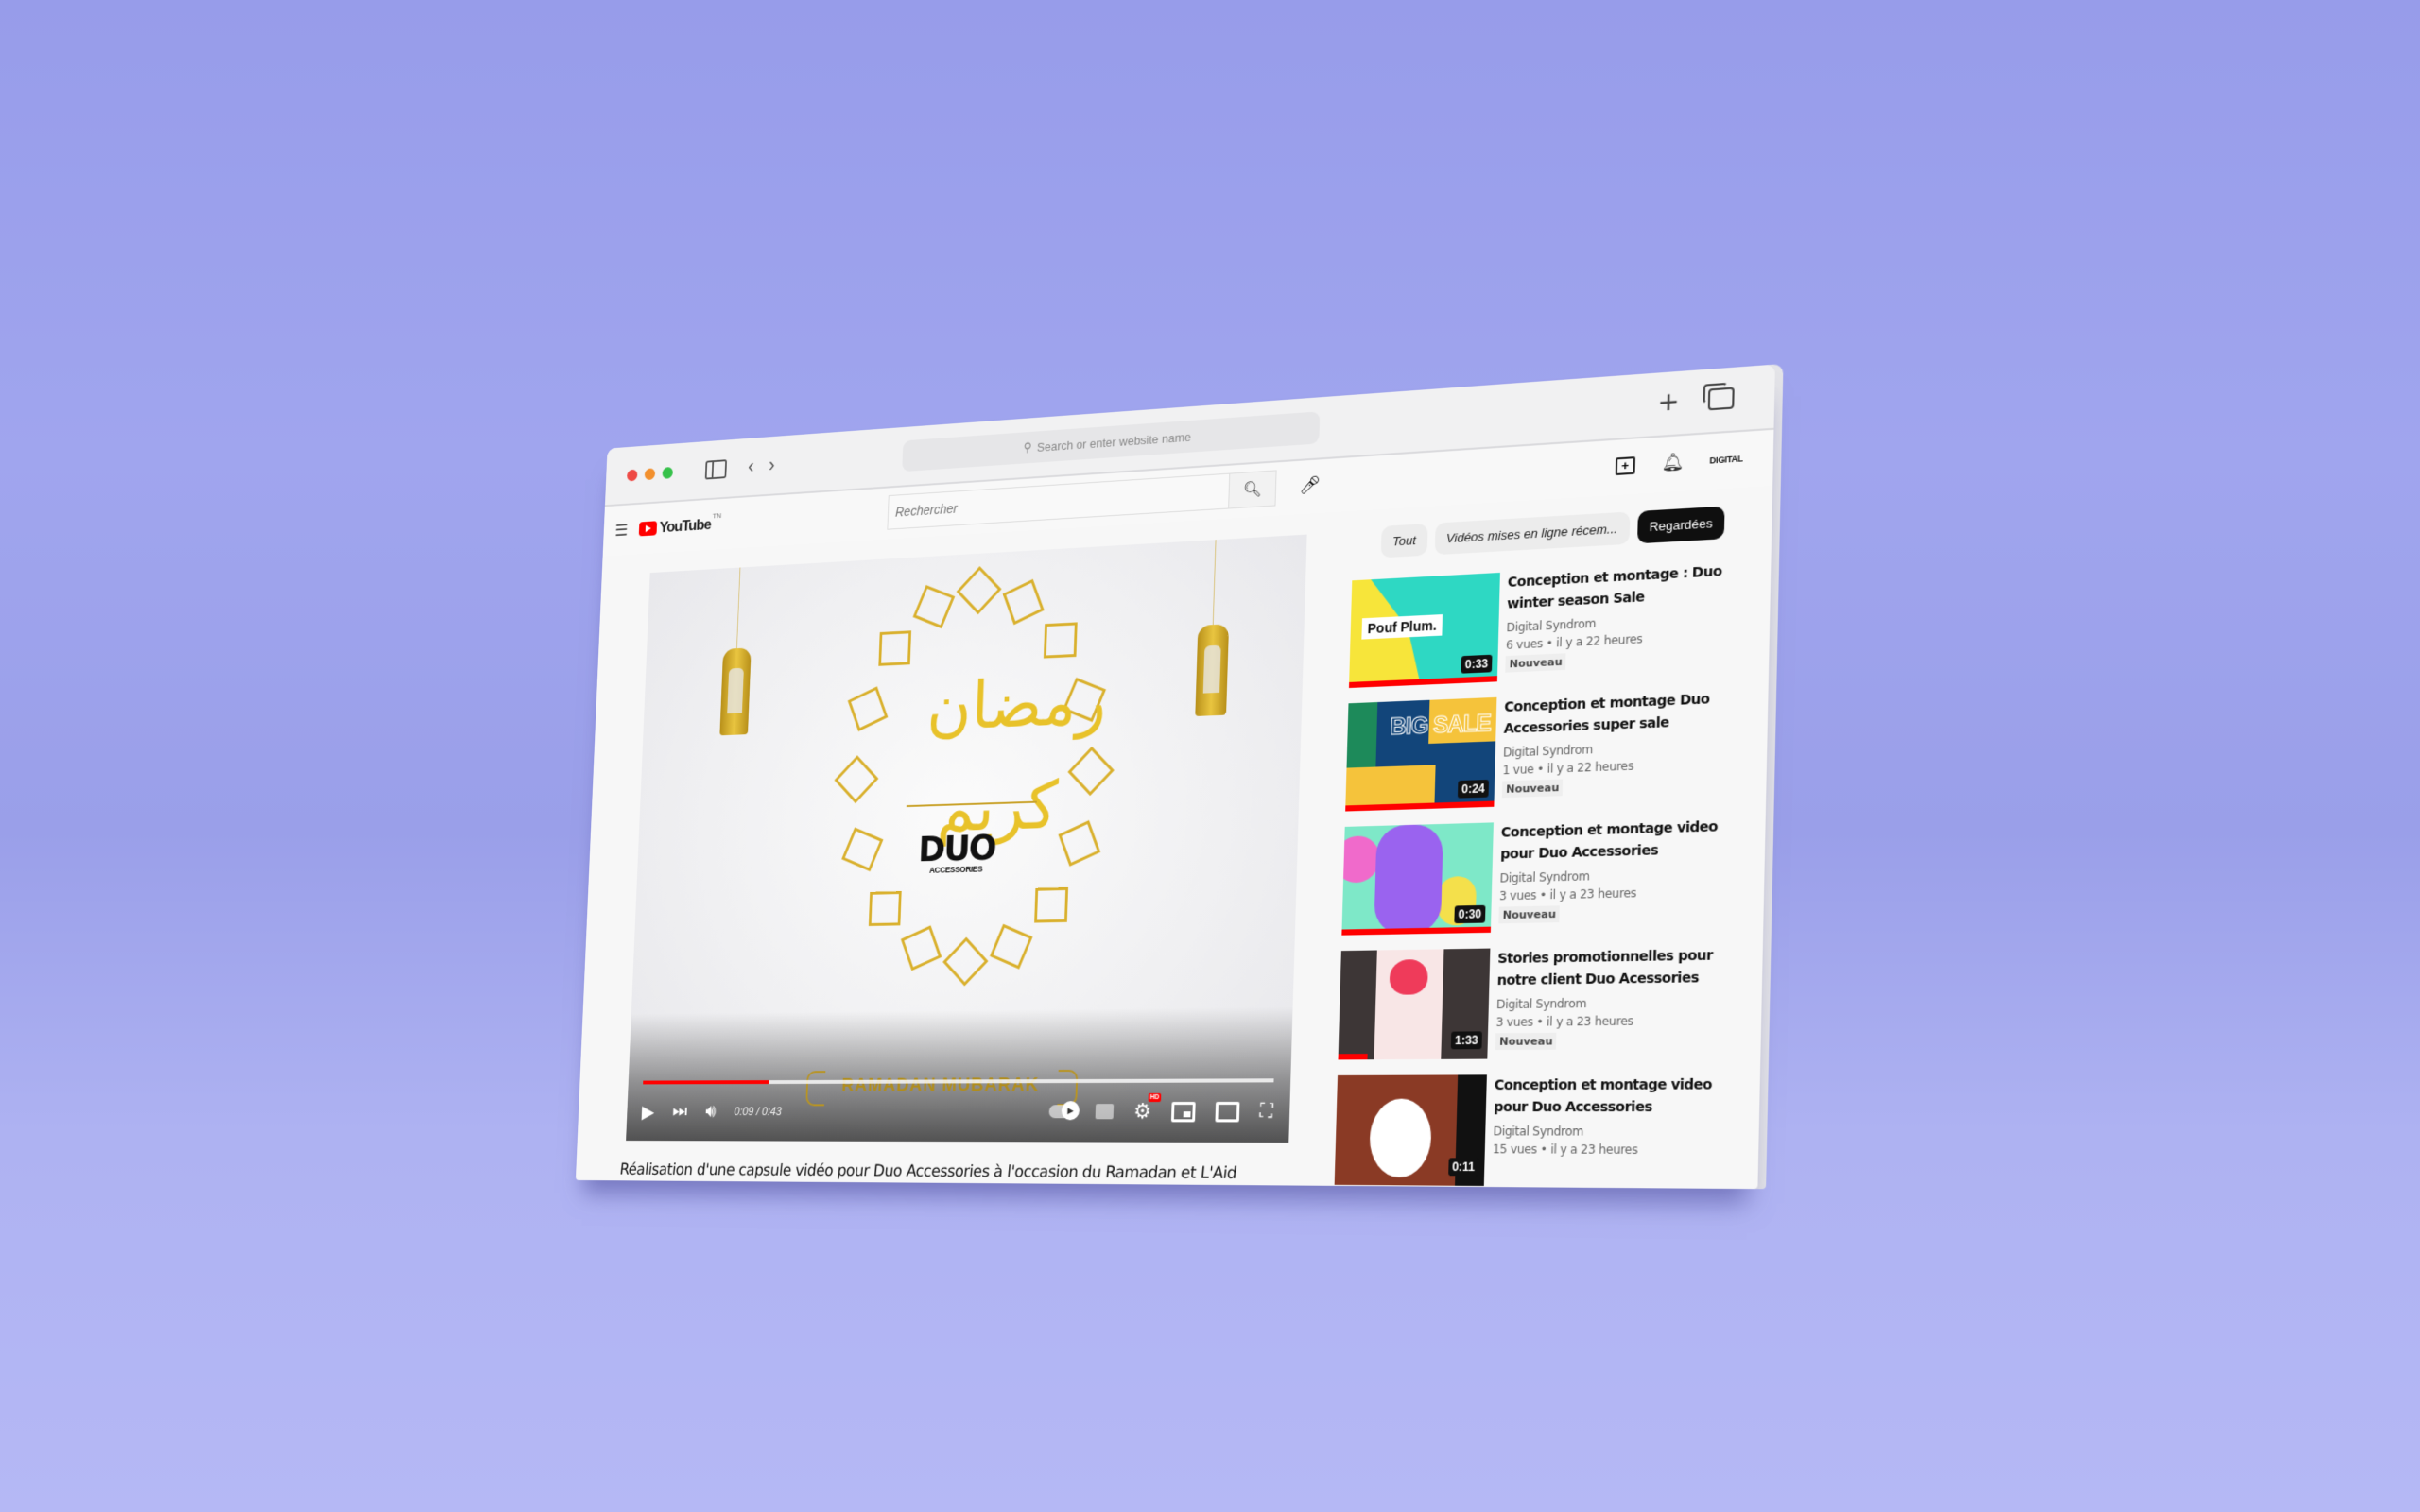  I want to click on thumbnail-text: BIG SALE, so click(1441, 725).